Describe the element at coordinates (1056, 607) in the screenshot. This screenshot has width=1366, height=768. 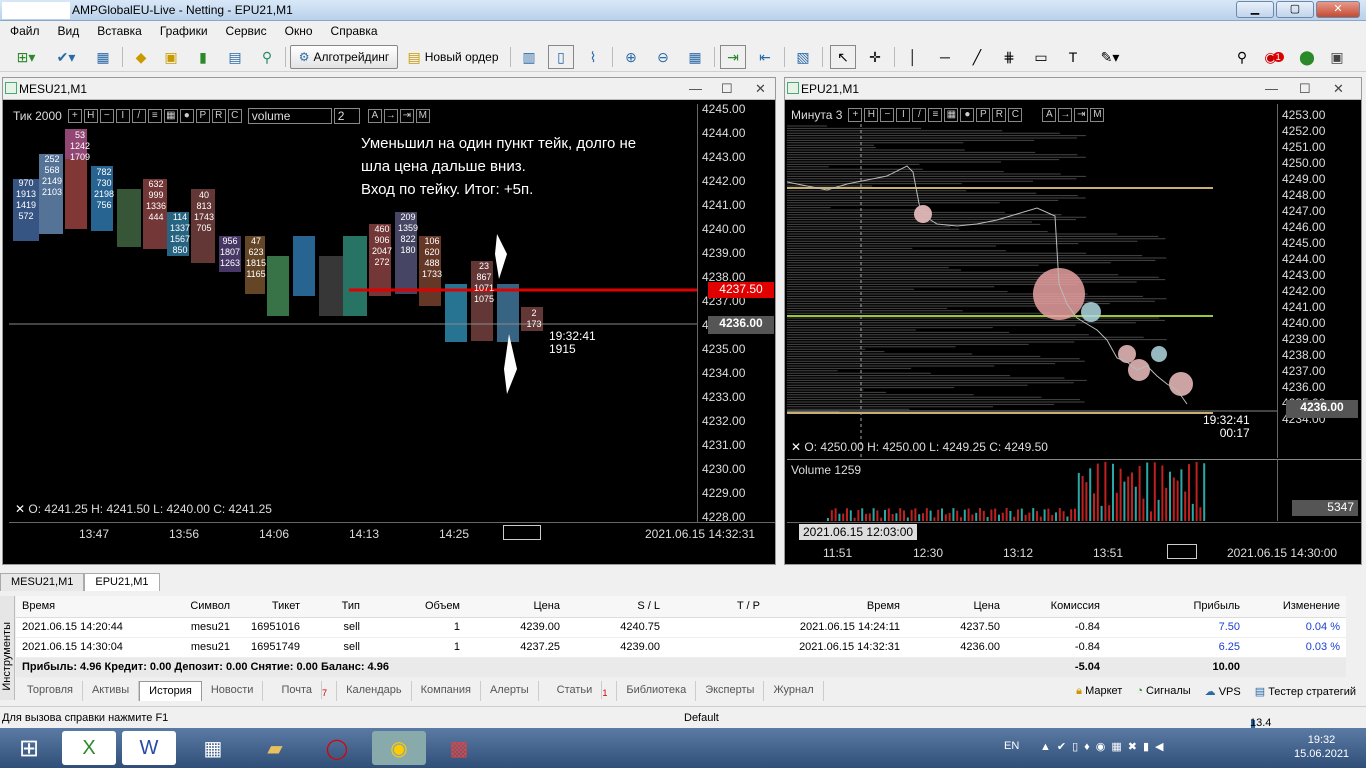
I see `col-commission: Комиссия` at that location.